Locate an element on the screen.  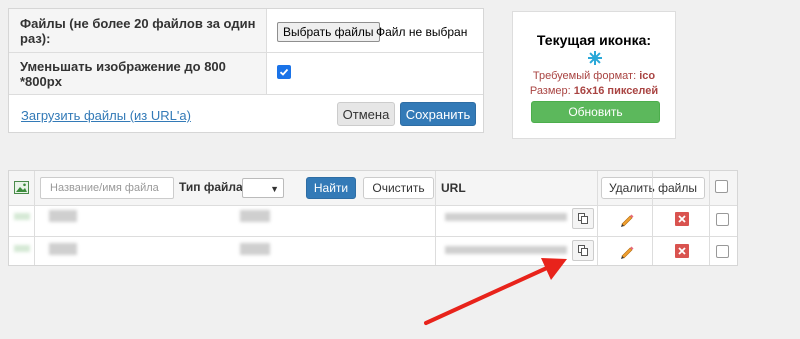
arrow-annotation is located at coordinates (495, 291).